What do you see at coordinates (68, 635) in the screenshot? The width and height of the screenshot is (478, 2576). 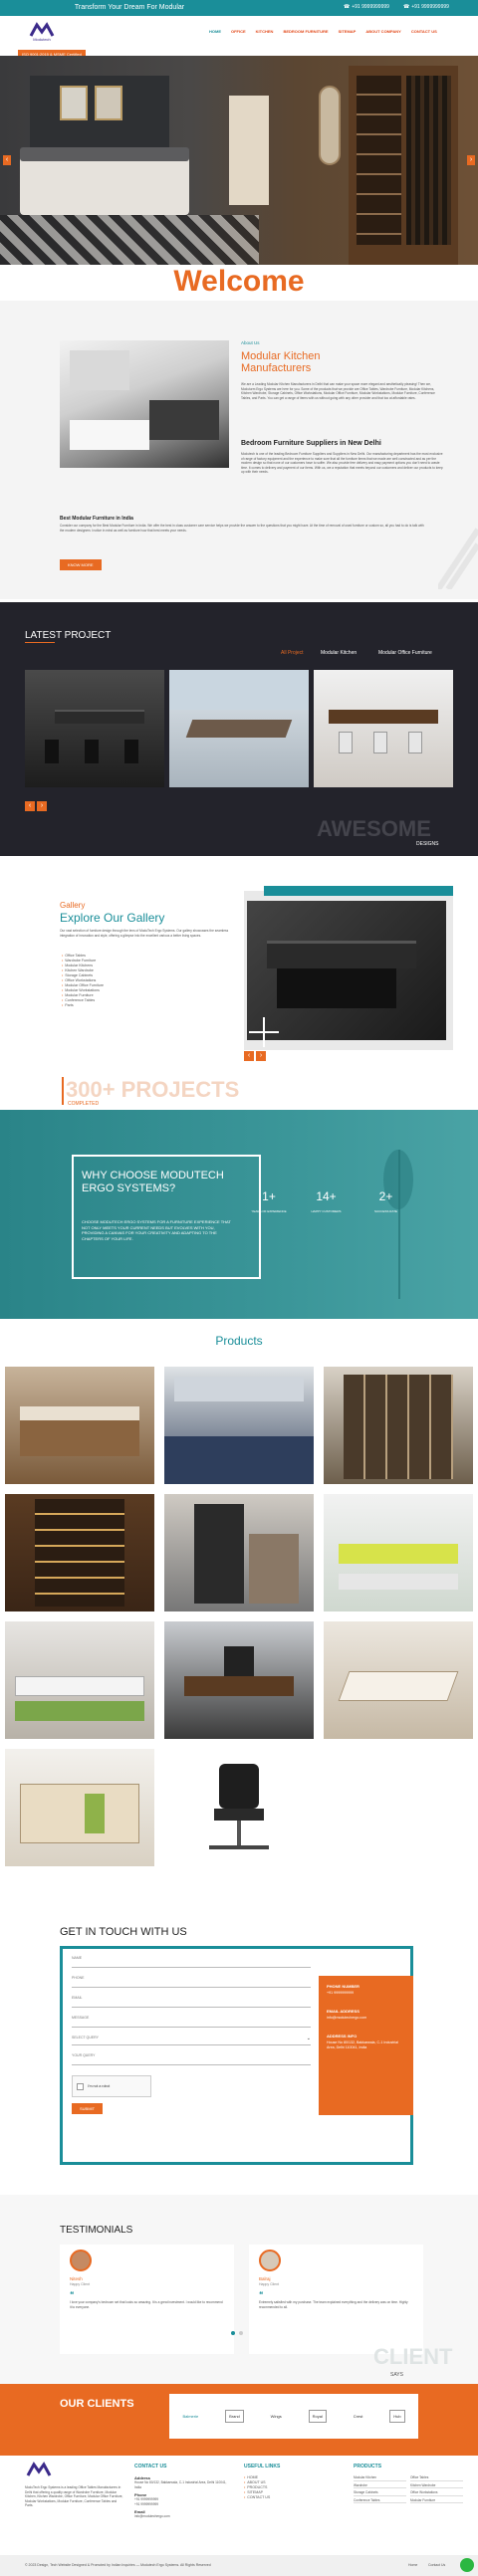 I see `latest-title: LATEST PROJECT` at bounding box center [68, 635].